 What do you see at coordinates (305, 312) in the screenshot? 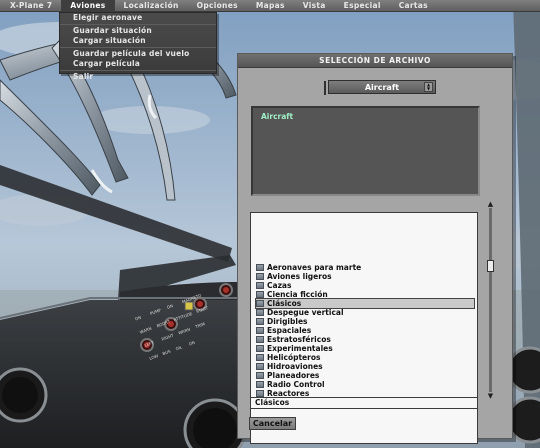
I see `list-item-label: Despegue vertical` at bounding box center [305, 312].